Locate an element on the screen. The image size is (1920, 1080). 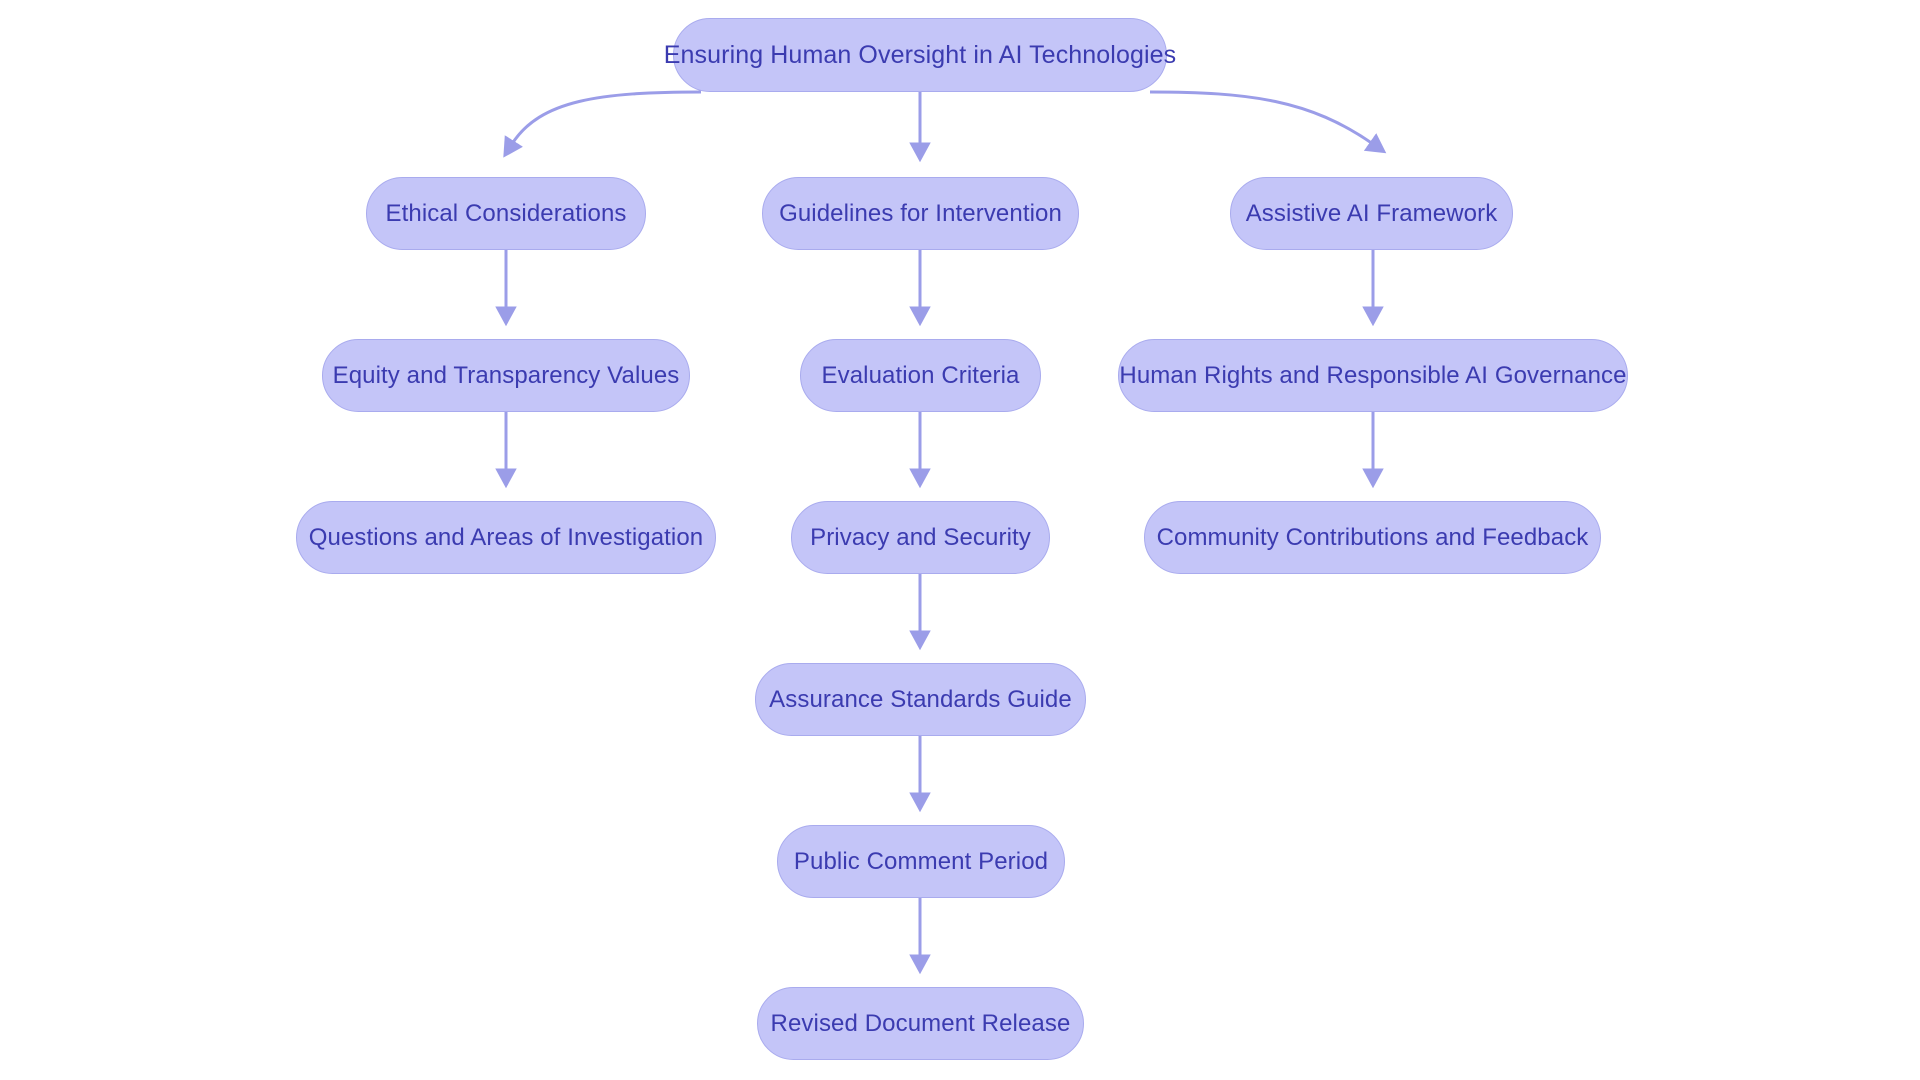
node-revised-document-release: Revised Document Release is located at coordinates (920, 1023).